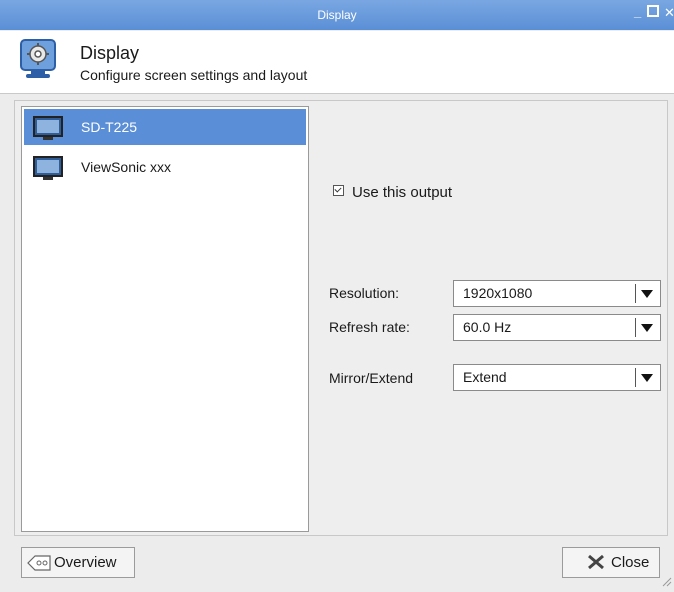 The width and height of the screenshot is (674, 592). Describe the element at coordinates (38, 59) in the screenshot. I see `display-settings-icon` at that location.